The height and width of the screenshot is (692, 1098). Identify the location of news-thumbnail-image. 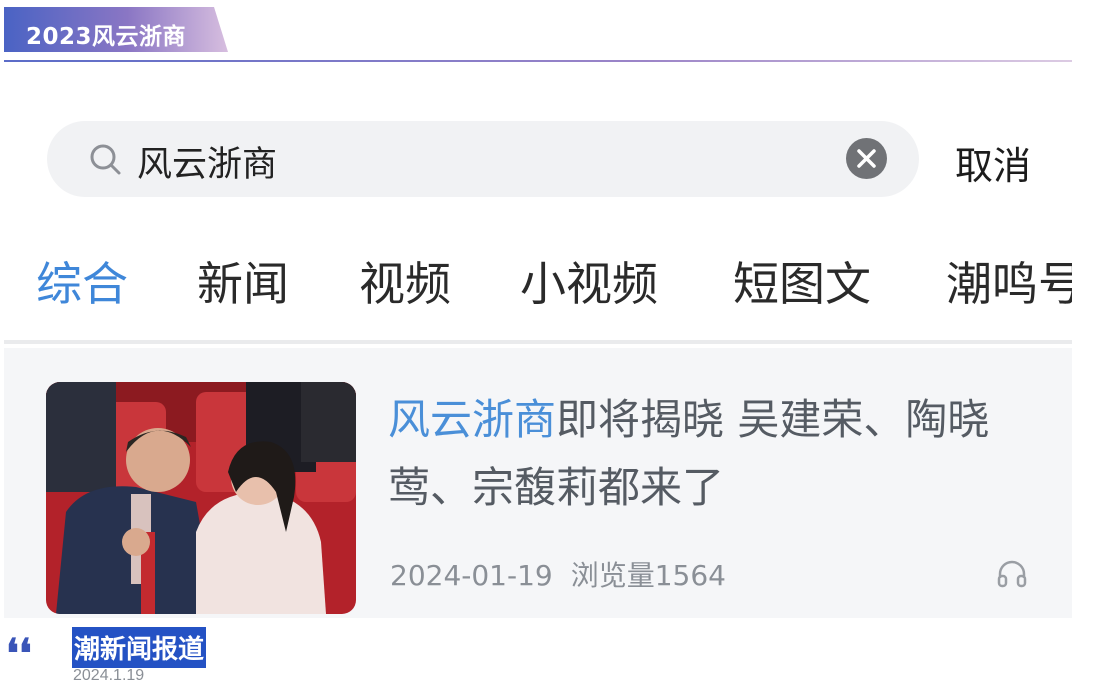
(201, 498).